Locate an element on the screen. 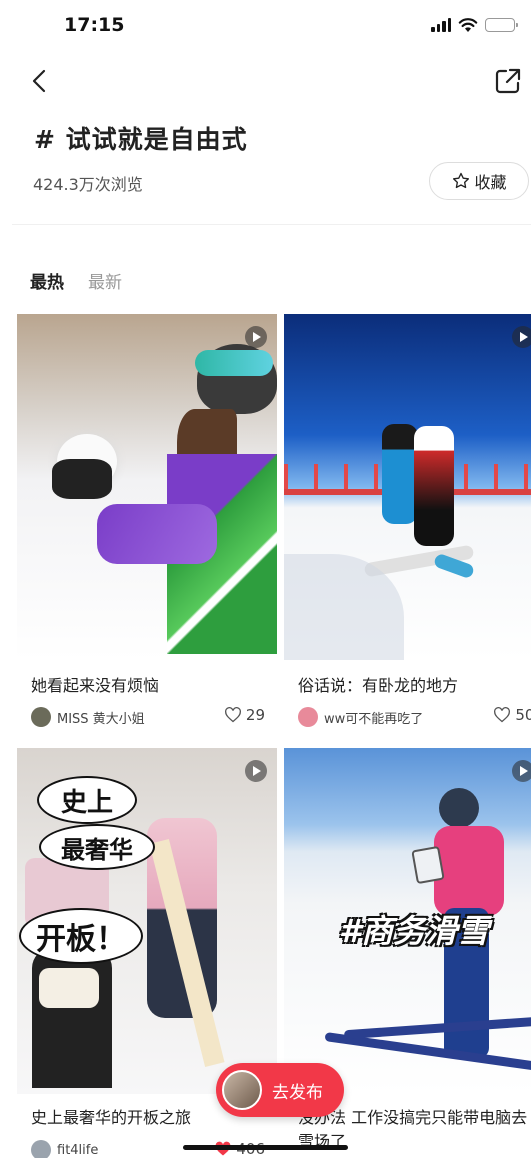 This screenshot has height=1158, width=531. cover-caption: 开板！ is located at coordinates (81, 936).